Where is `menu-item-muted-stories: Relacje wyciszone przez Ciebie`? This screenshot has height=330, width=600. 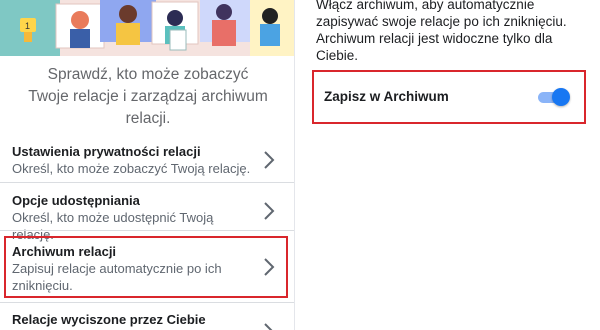 menu-item-muted-stories: Relacje wyciszone przez Ciebie is located at coordinates (147, 320).